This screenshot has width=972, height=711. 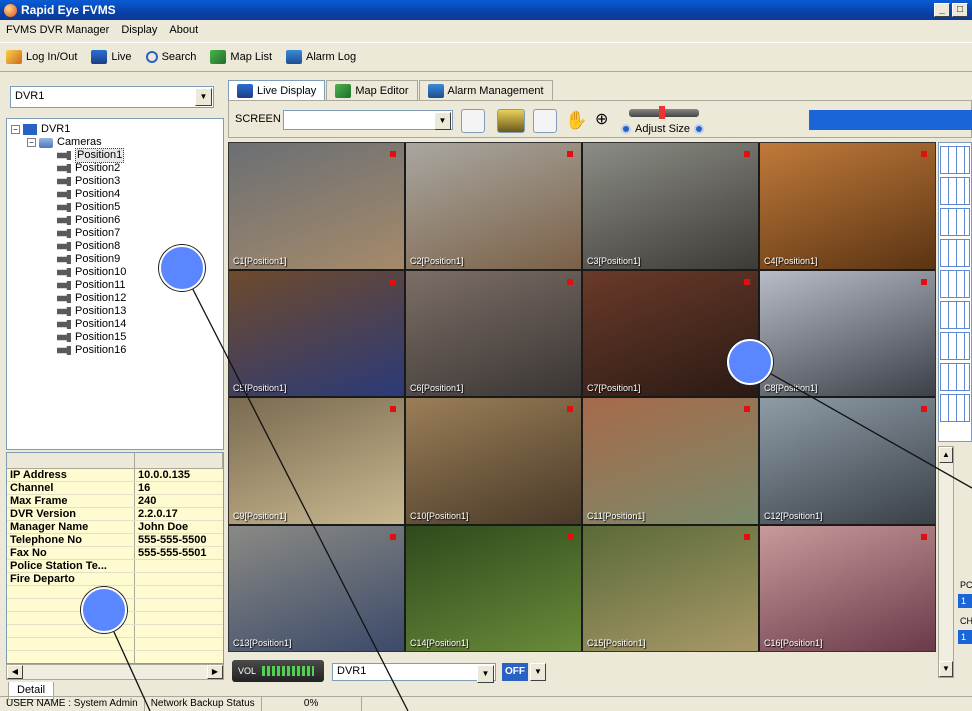 What do you see at coordinates (179, 488) in the screenshot?
I see `property-value: 16` at bounding box center [179, 488].